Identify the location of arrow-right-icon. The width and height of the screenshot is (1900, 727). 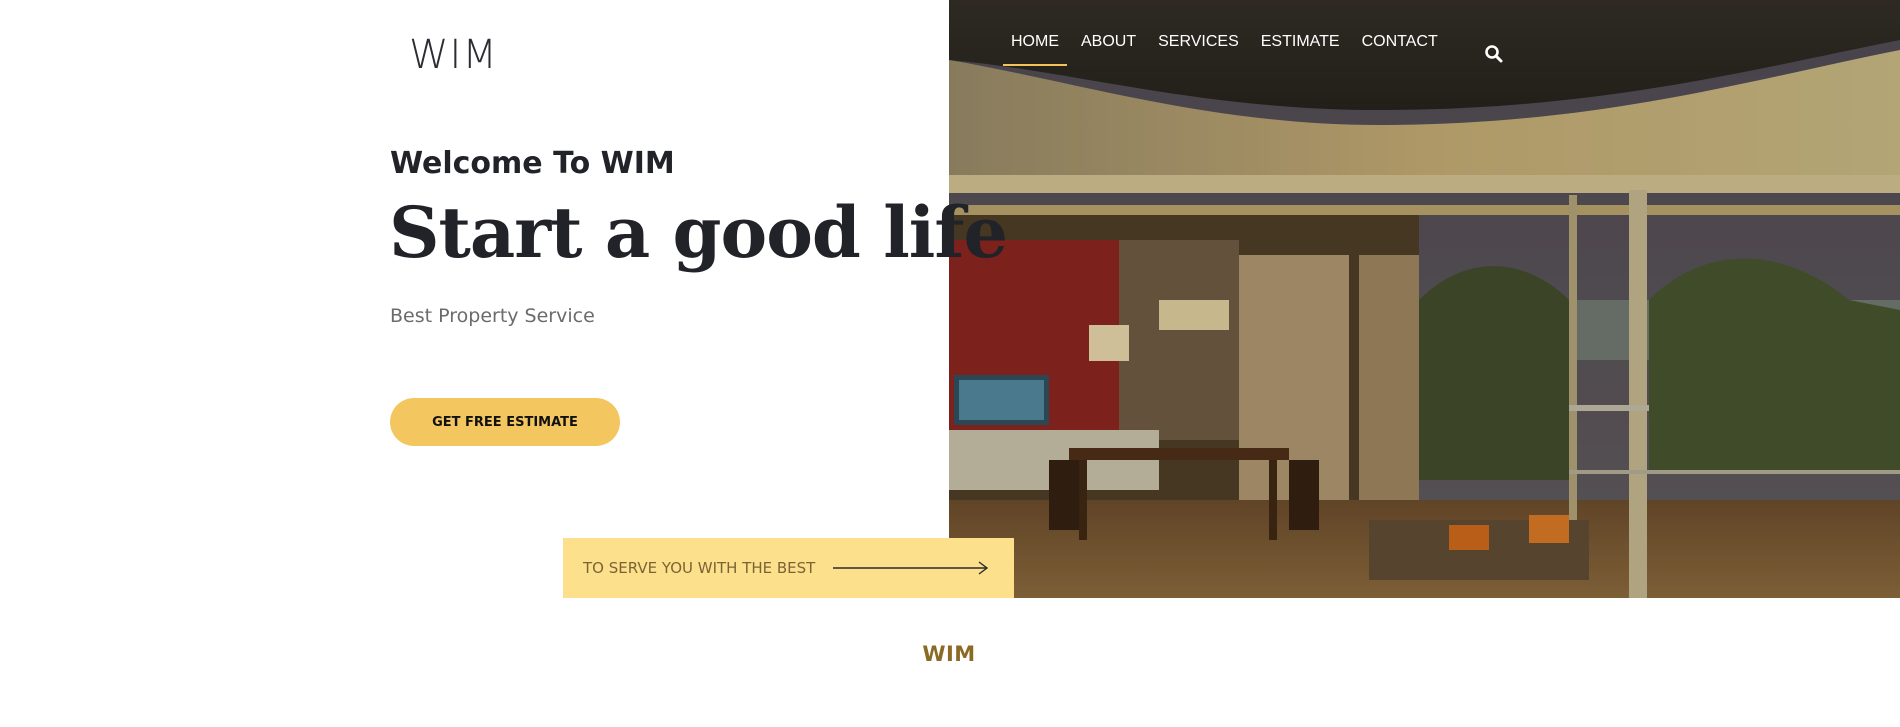
(911, 568).